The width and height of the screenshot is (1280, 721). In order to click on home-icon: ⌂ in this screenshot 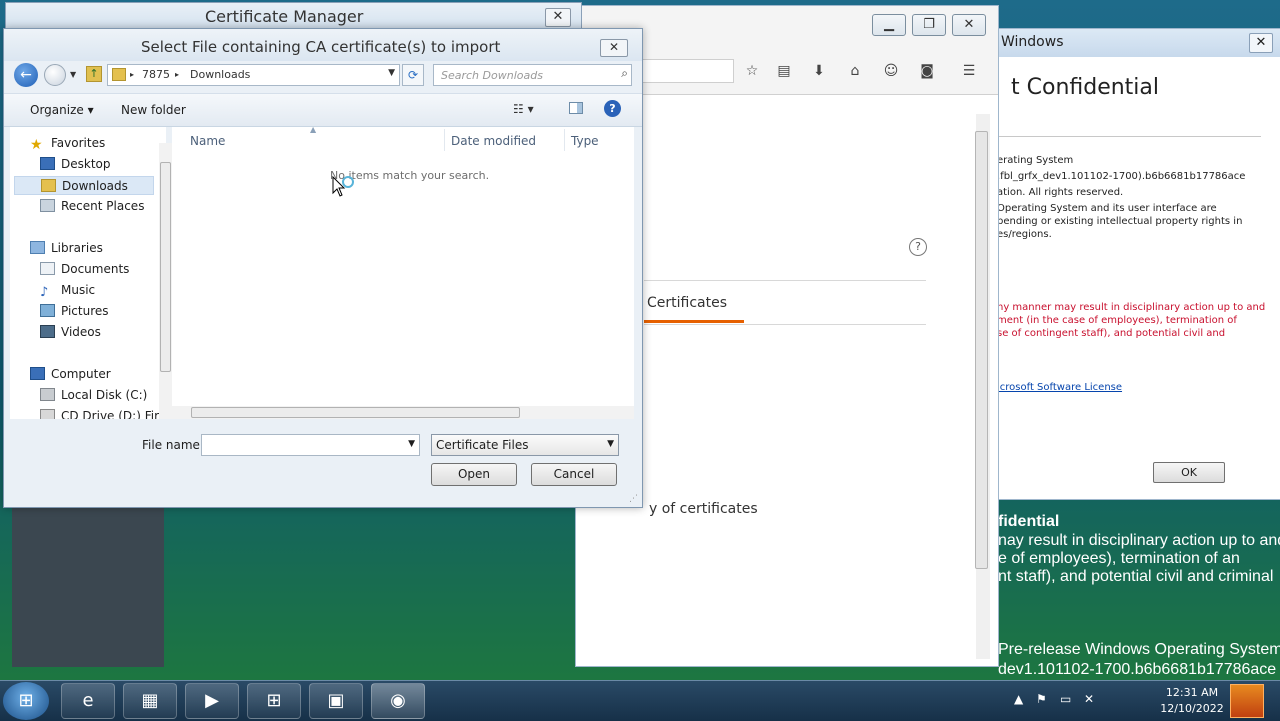, I will do `click(855, 71)`.